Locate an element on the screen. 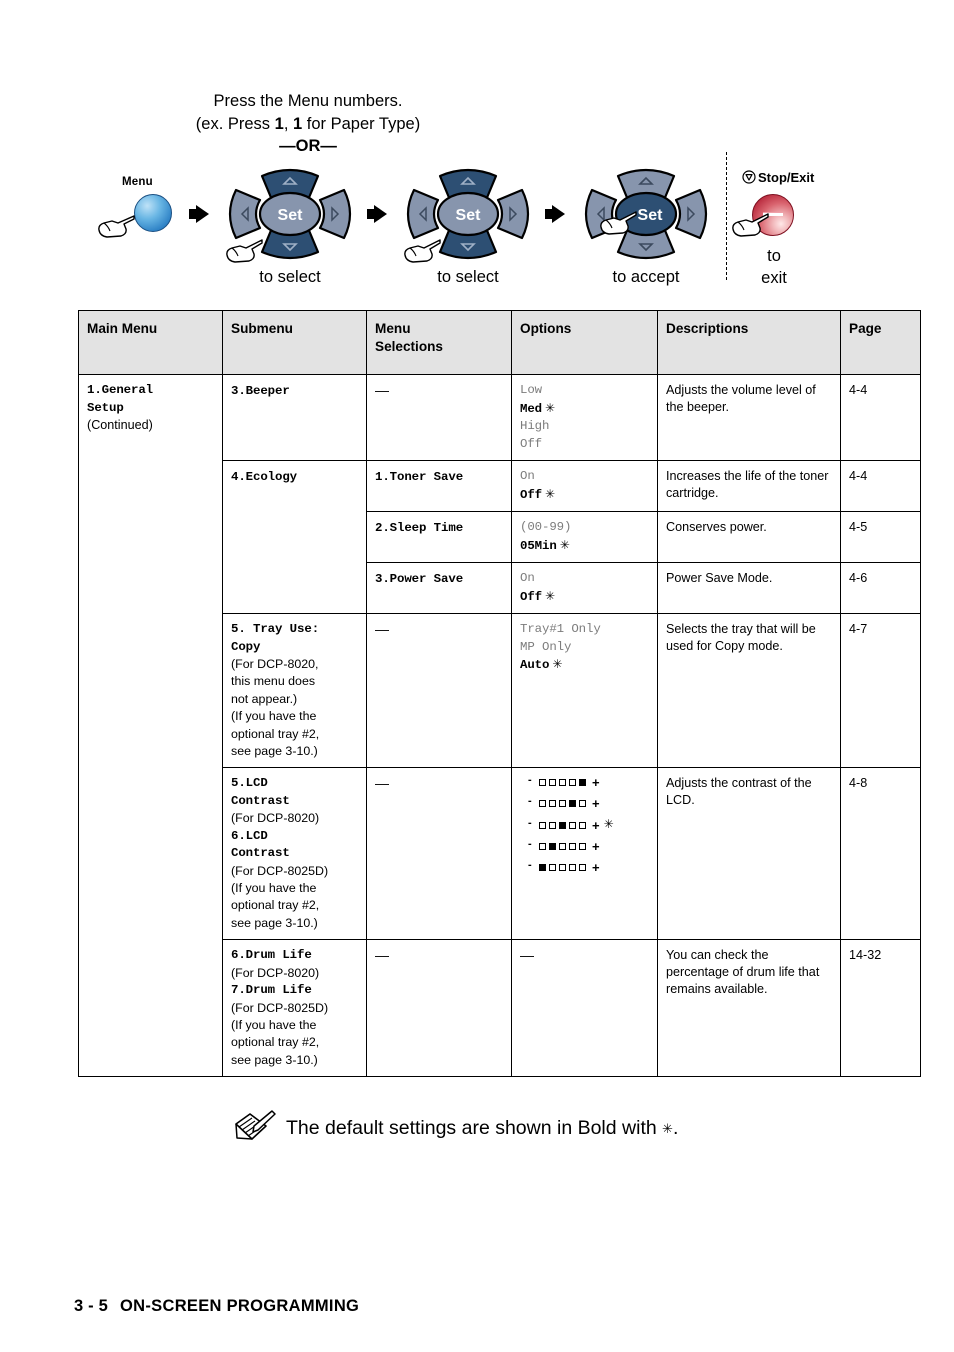 The image size is (954, 1352). submenu-label-cont: Copy is located at coordinates (246, 646).